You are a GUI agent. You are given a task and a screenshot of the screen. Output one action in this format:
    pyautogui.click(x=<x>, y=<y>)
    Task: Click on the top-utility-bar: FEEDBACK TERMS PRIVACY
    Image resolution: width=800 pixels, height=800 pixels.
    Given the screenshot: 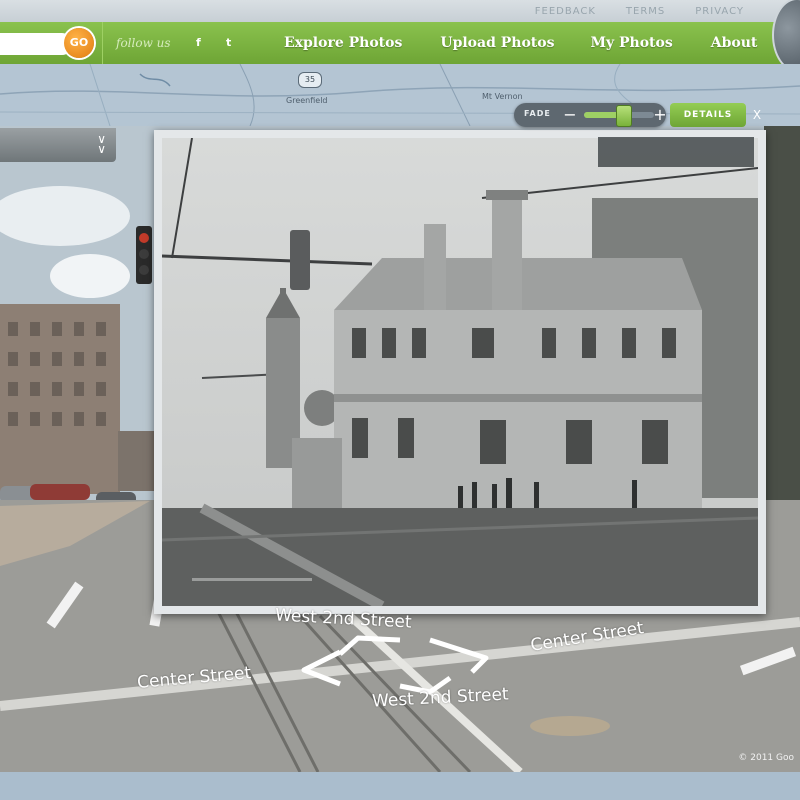 What is the action you would take?
    pyautogui.click(x=400, y=11)
    